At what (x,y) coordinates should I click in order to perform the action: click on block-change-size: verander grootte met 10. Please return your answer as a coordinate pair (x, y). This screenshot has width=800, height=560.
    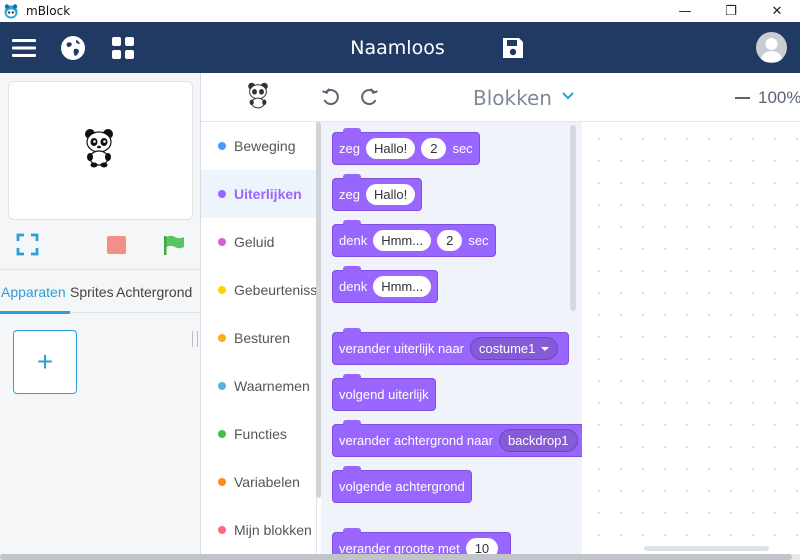
    Looking at the image, I should click on (422, 541).